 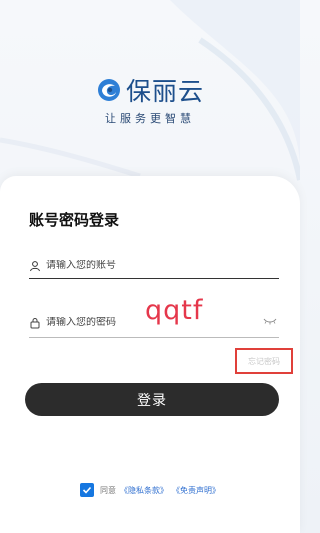 What do you see at coordinates (74, 220) in the screenshot?
I see `form-title: 账号密码登录` at bounding box center [74, 220].